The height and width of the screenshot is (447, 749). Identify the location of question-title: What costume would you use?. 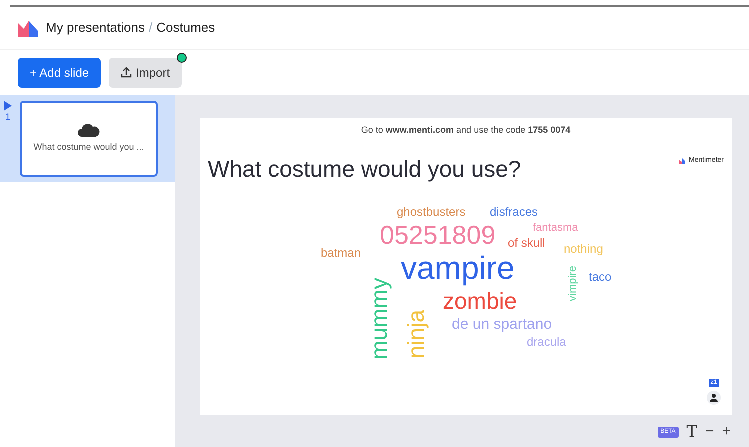
(365, 169).